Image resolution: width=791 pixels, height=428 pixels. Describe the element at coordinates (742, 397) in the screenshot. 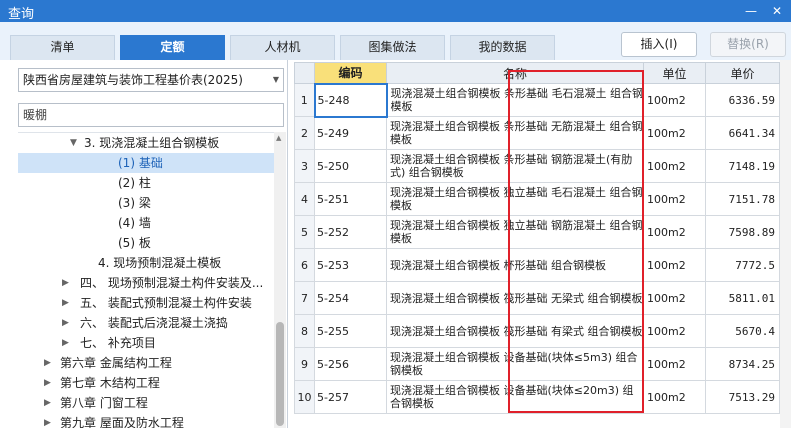

I see `price-cell: 7513.29` at that location.